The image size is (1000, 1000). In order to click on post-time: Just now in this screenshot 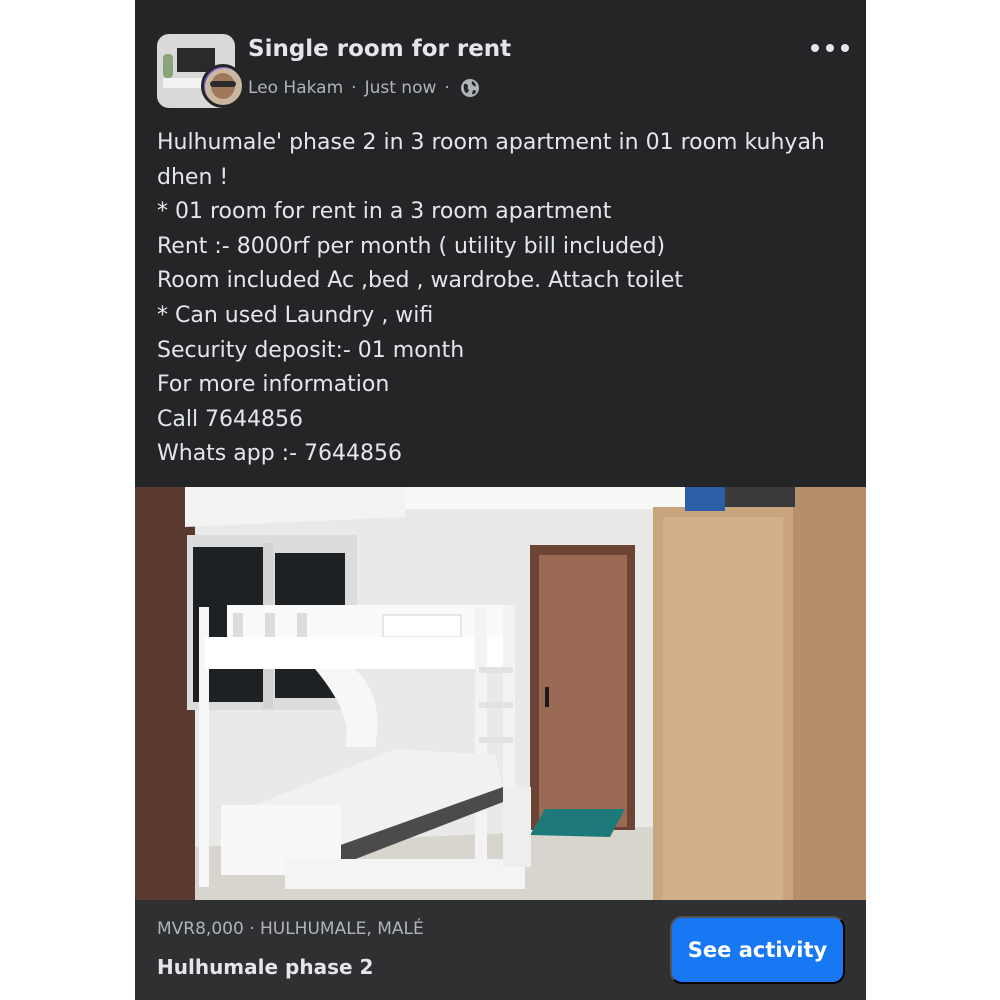, I will do `click(401, 88)`.